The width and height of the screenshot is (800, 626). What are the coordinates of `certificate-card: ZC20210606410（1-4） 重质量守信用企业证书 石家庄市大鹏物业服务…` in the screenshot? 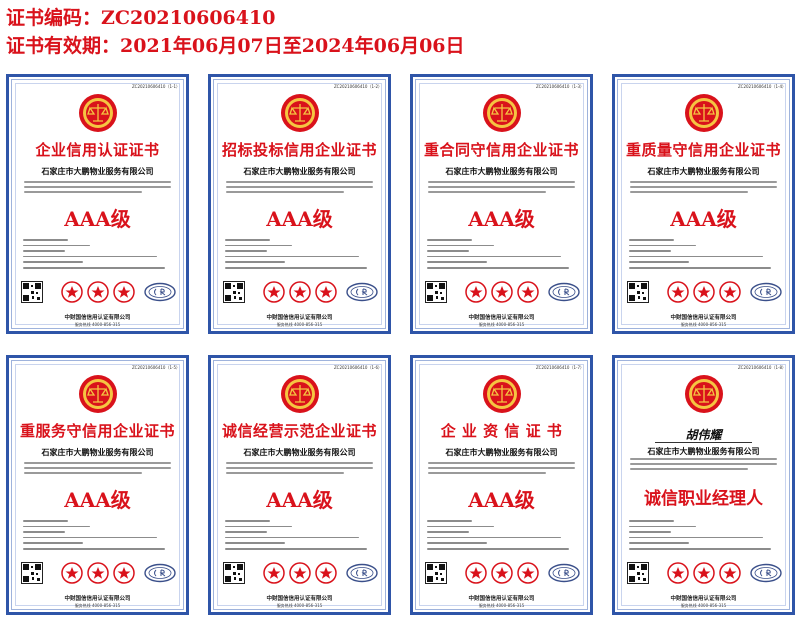 It's located at (703, 204).